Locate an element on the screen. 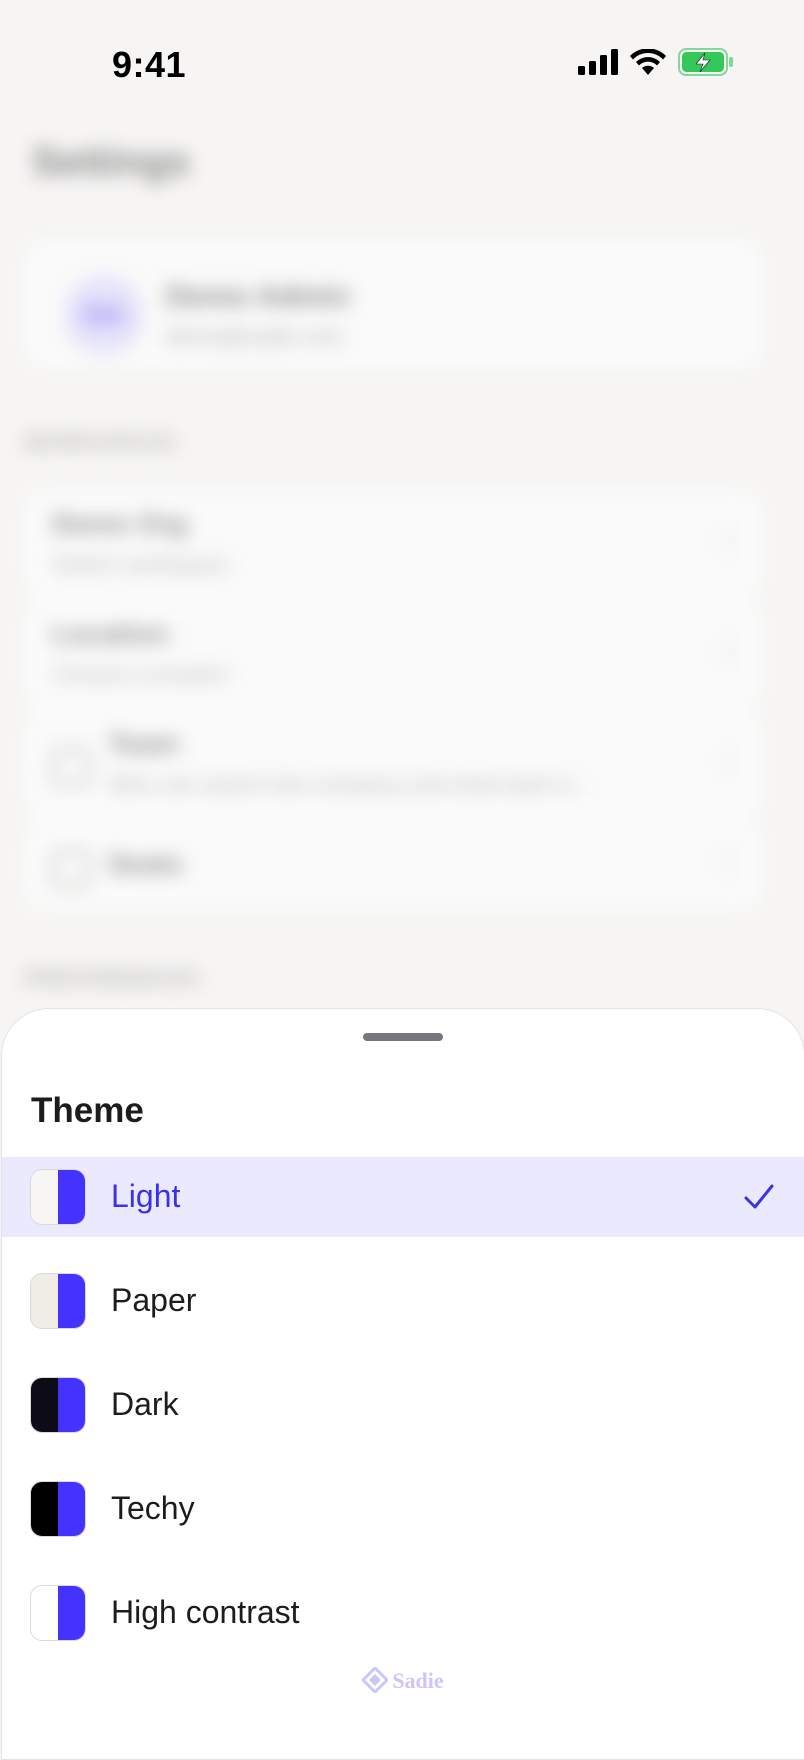  row-title: Demo Org is located at coordinates (120, 523).